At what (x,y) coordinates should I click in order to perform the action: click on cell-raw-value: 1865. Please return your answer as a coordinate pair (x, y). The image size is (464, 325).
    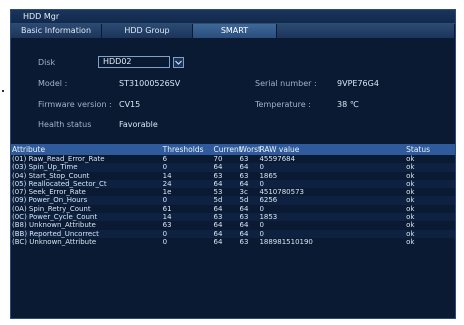
    Looking at the image, I should click on (268, 175).